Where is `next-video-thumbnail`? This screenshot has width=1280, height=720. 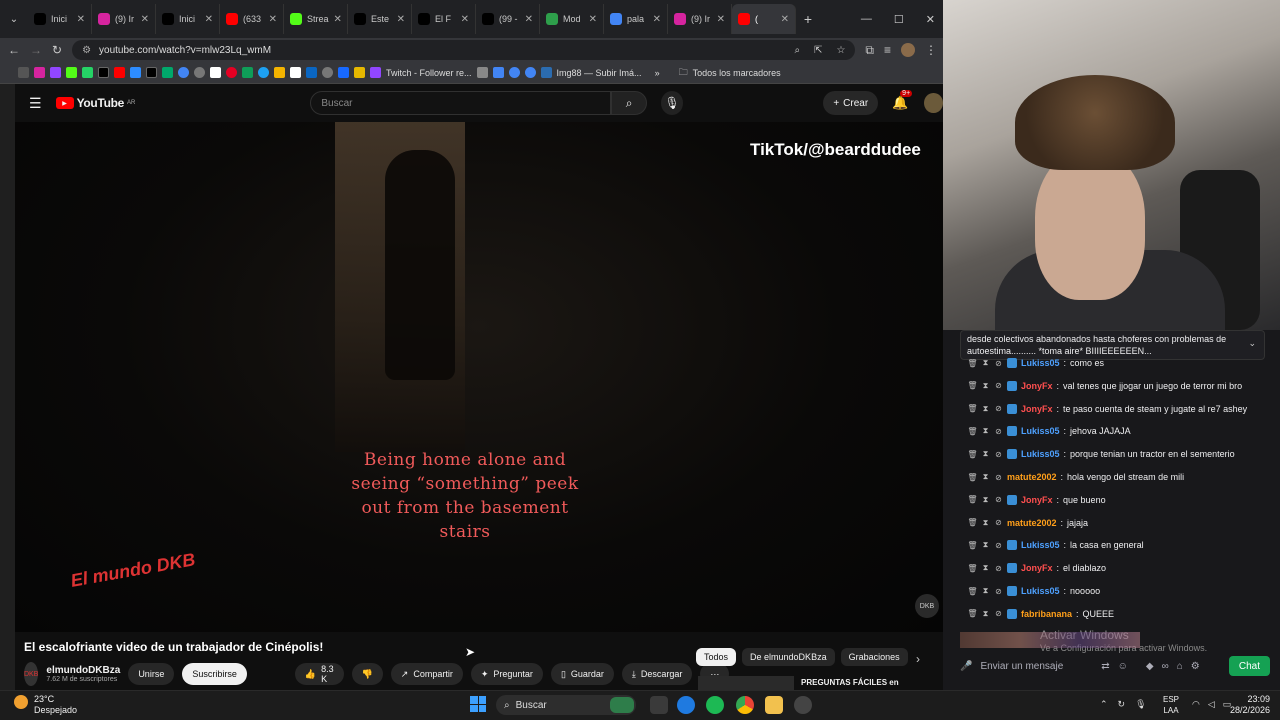
next-video-thumbnail is located at coordinates (746, 683).